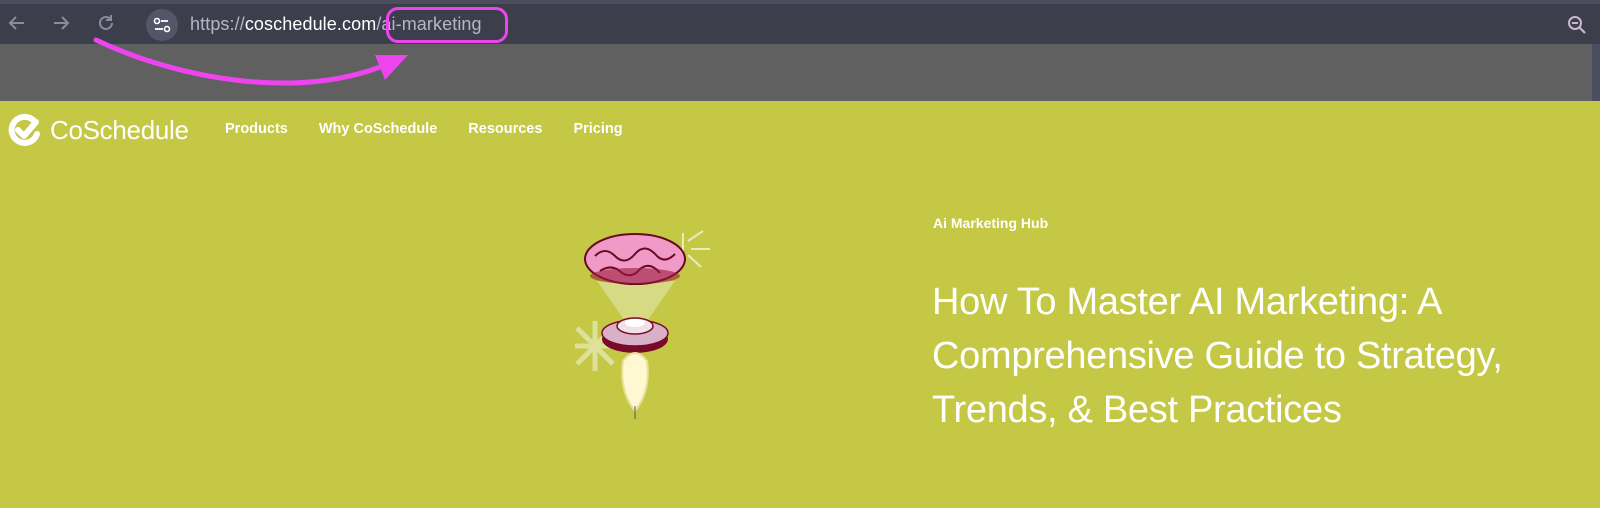  What do you see at coordinates (597, 129) in the screenshot?
I see `nav-pricing: Pricing` at bounding box center [597, 129].